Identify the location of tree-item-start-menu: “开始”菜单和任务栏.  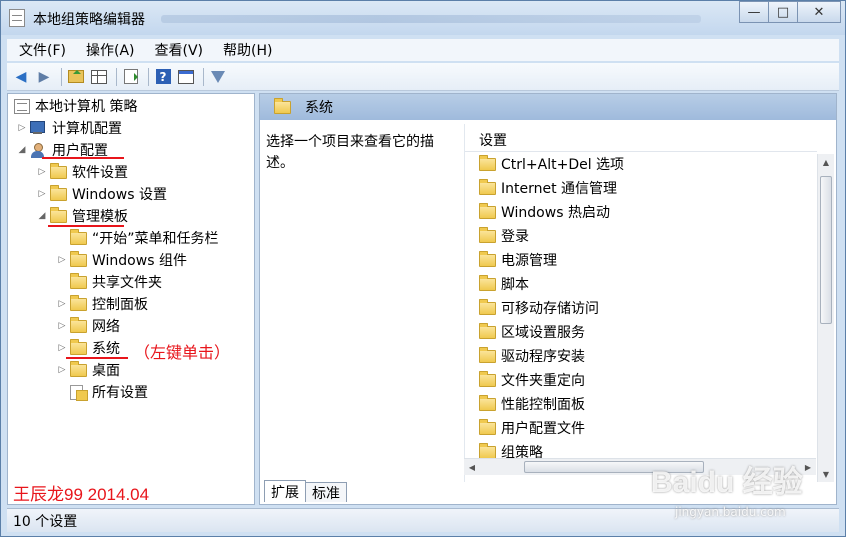
(137, 238).